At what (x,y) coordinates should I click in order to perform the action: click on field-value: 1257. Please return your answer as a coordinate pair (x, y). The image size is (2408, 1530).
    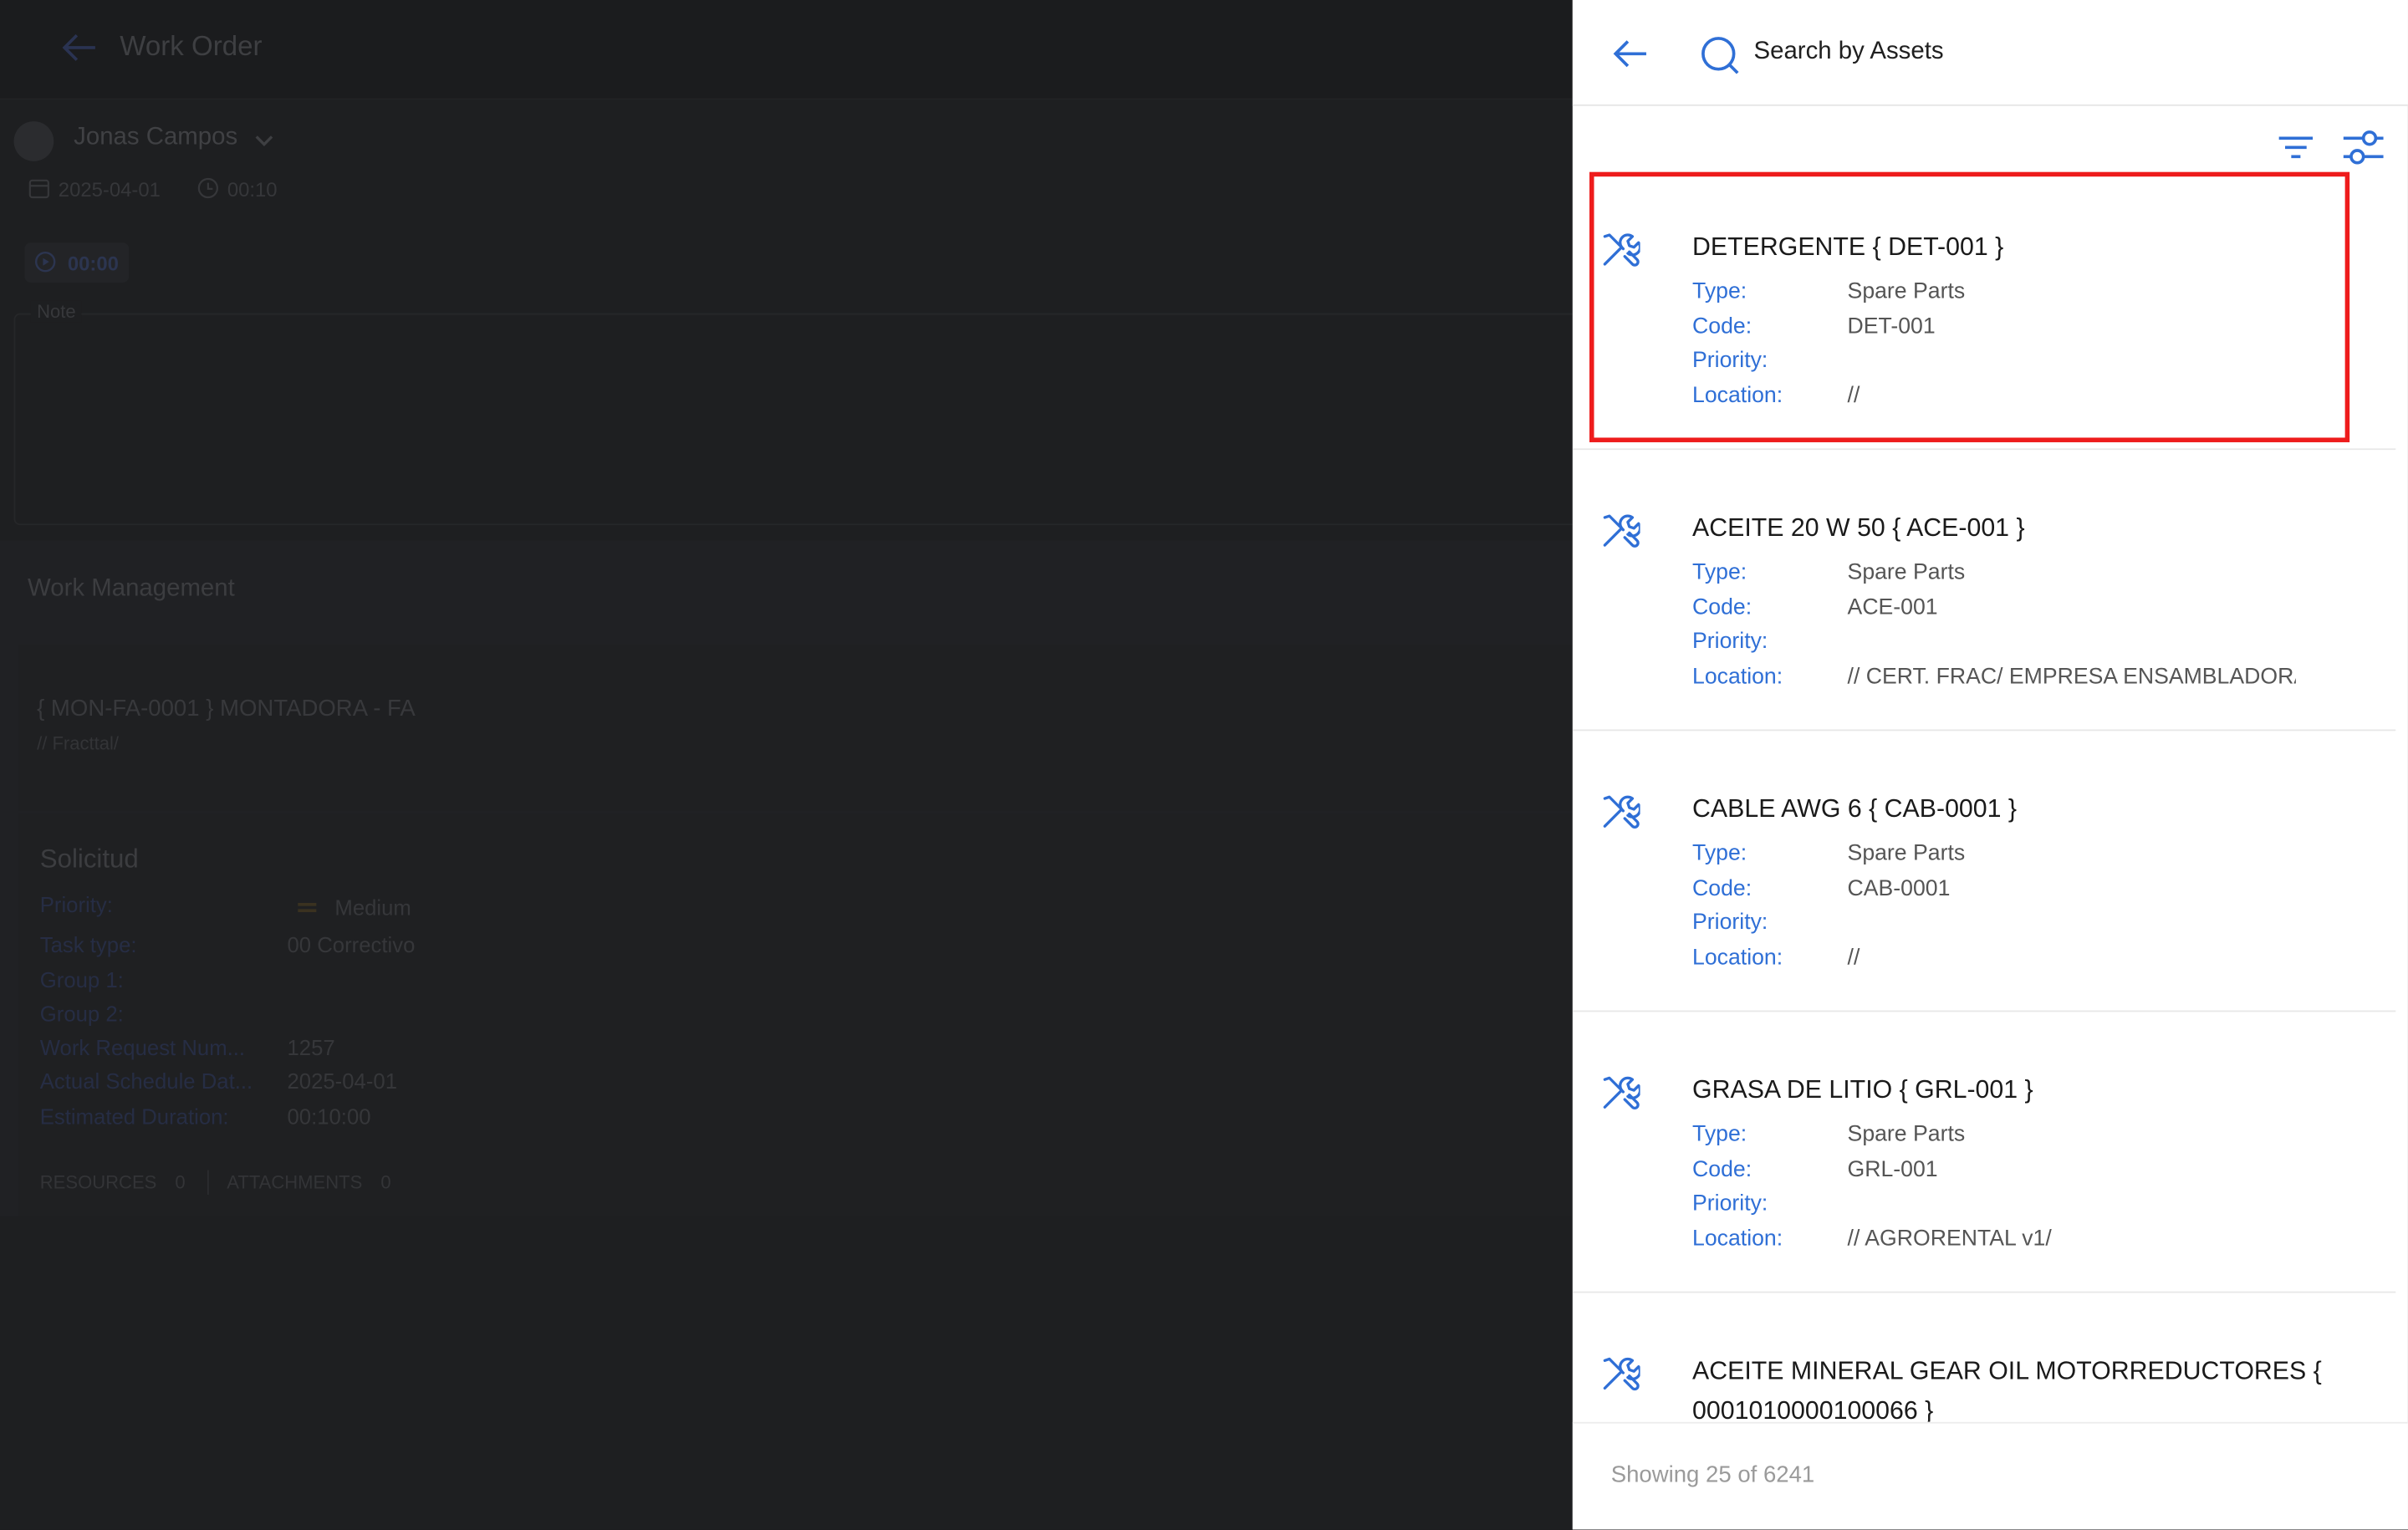
    Looking at the image, I should click on (311, 1047).